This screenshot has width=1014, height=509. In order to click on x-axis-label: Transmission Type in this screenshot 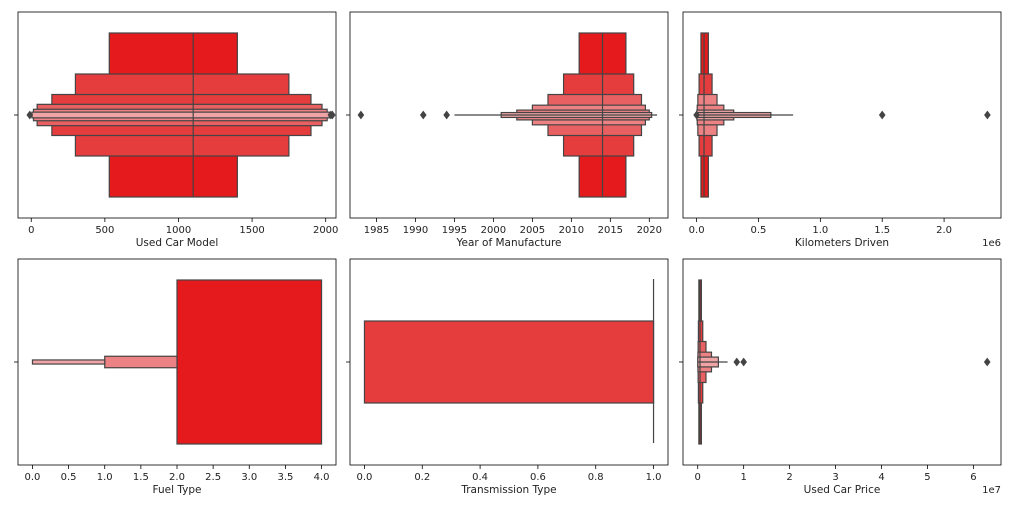, I will do `click(508, 490)`.